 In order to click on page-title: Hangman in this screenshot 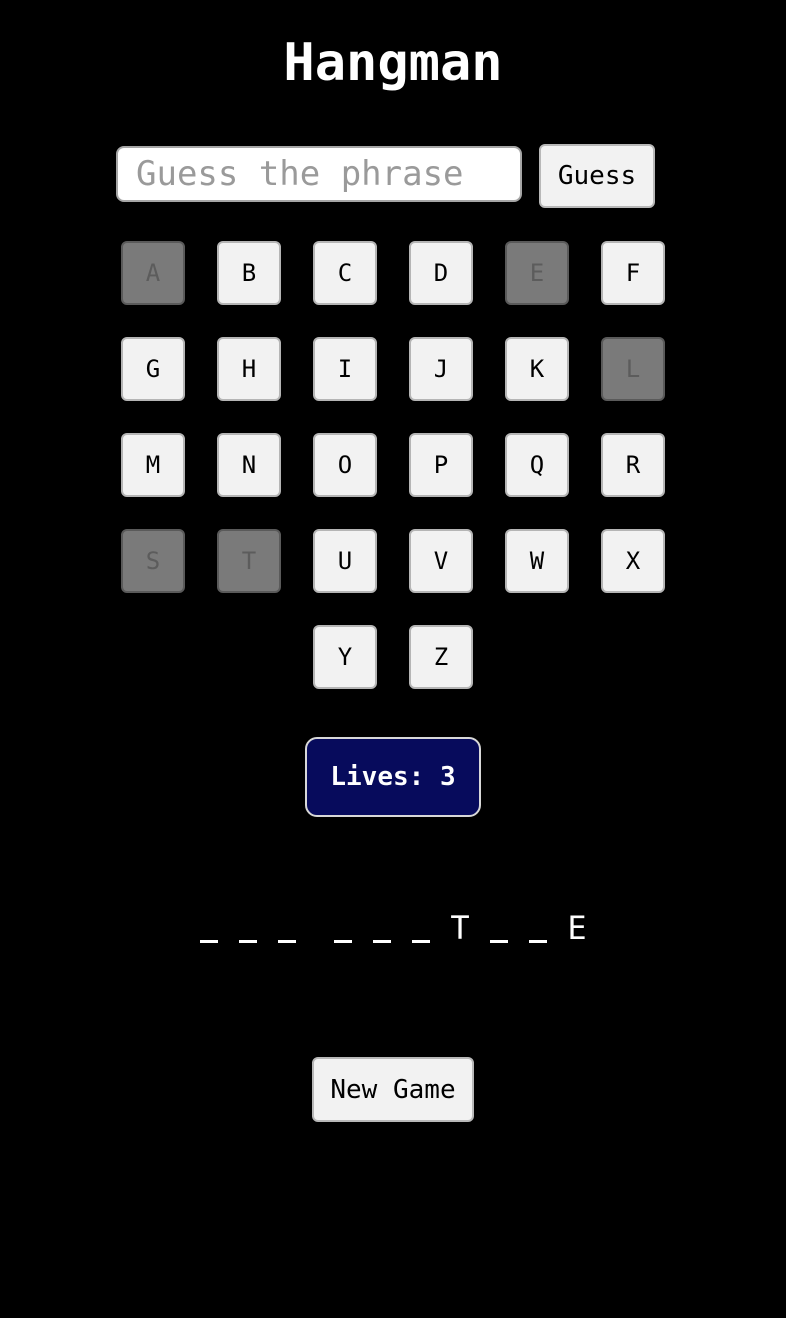, I will do `click(393, 63)`.